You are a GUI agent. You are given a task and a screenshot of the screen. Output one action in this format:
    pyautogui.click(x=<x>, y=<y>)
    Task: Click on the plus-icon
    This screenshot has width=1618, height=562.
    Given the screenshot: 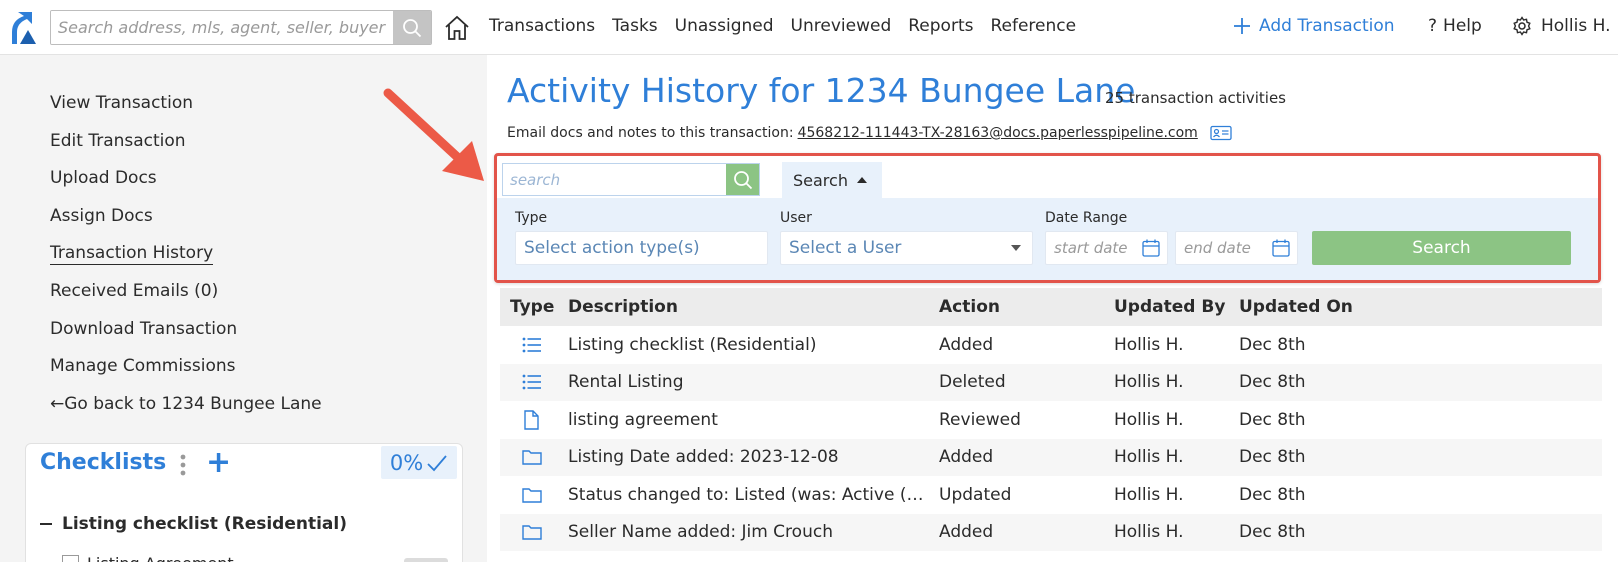 What is the action you would take?
    pyautogui.click(x=1242, y=26)
    